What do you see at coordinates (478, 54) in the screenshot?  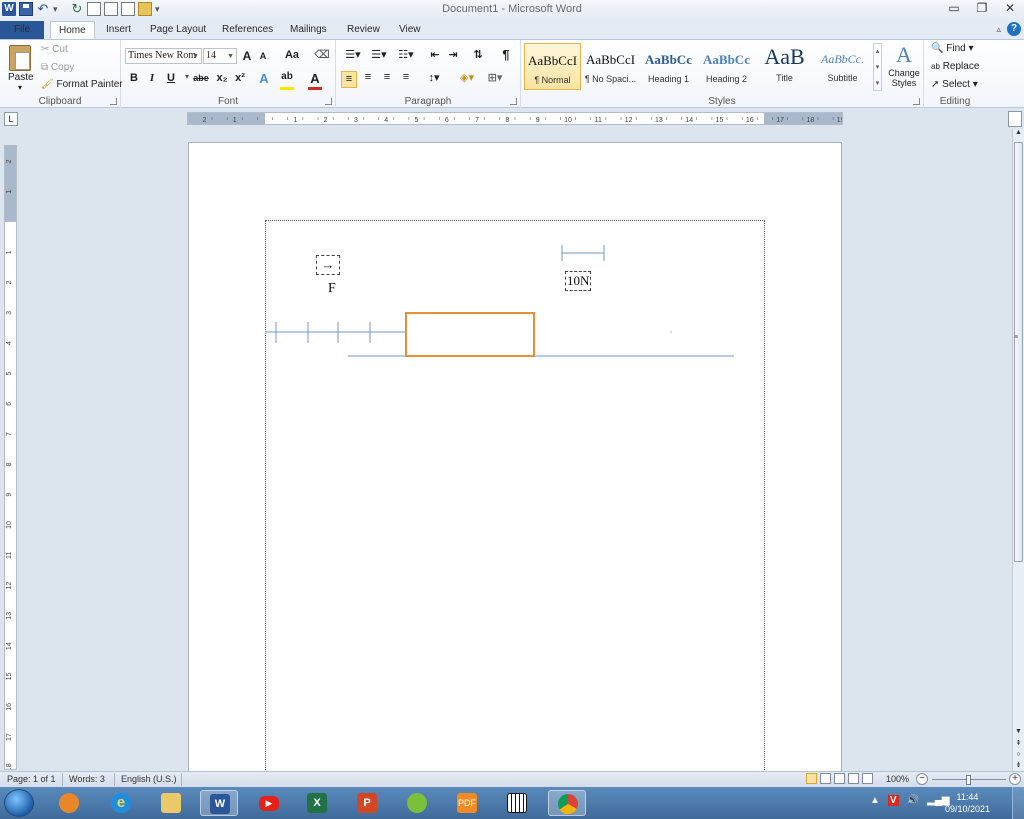 I see `sort-icon: ⇅` at bounding box center [478, 54].